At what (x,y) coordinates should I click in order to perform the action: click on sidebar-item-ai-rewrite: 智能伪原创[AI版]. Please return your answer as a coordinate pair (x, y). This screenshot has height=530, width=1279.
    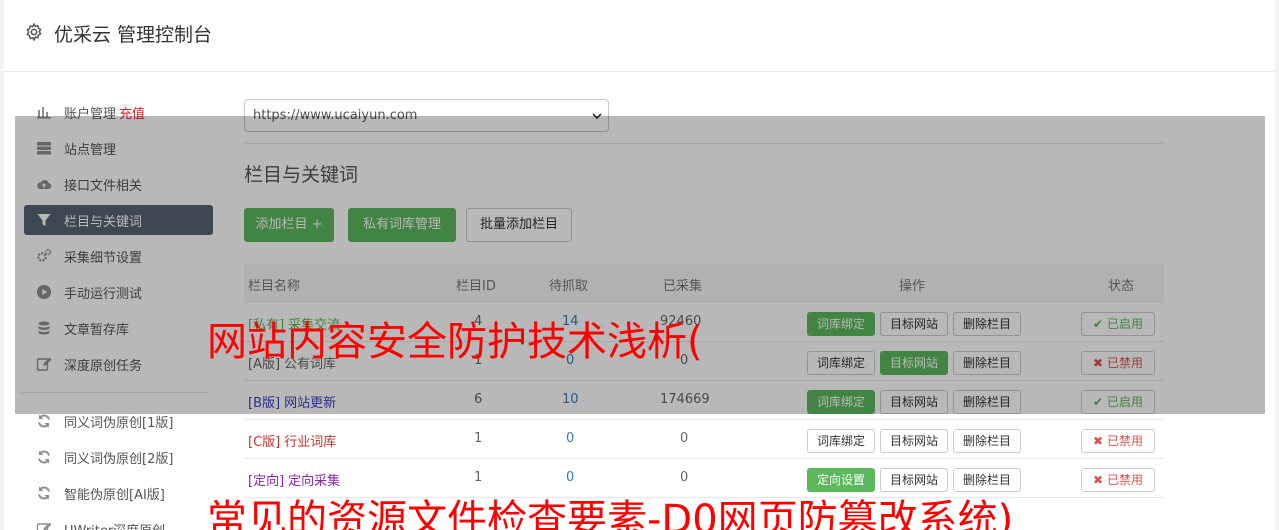
    Looking at the image, I should click on (118, 493).